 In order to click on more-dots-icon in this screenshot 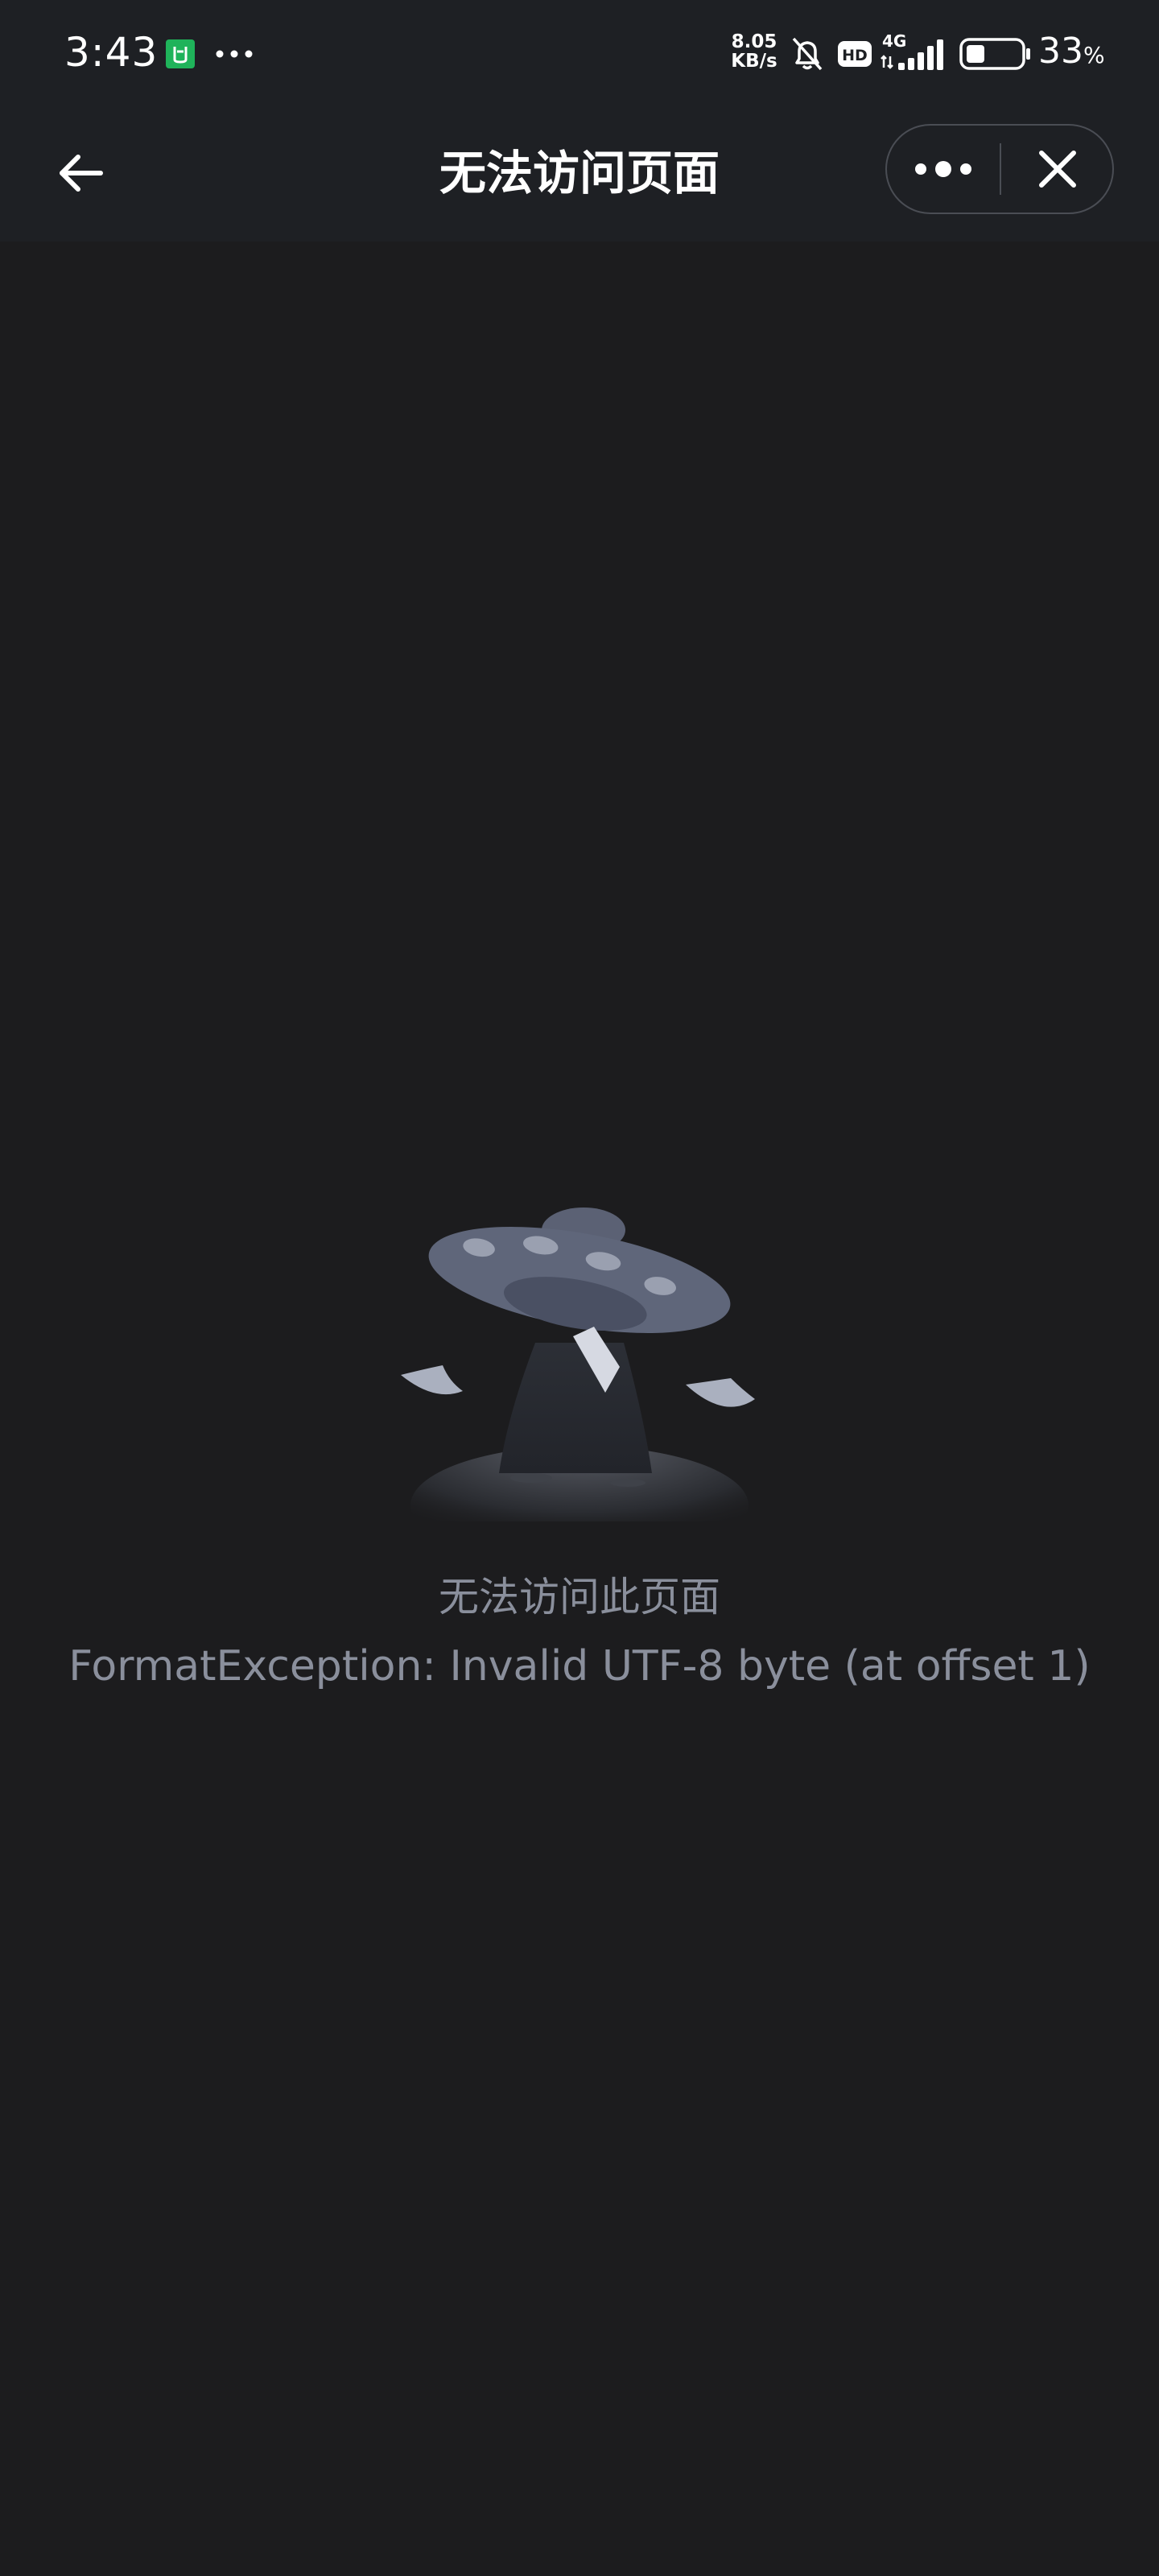, I will do `click(943, 169)`.